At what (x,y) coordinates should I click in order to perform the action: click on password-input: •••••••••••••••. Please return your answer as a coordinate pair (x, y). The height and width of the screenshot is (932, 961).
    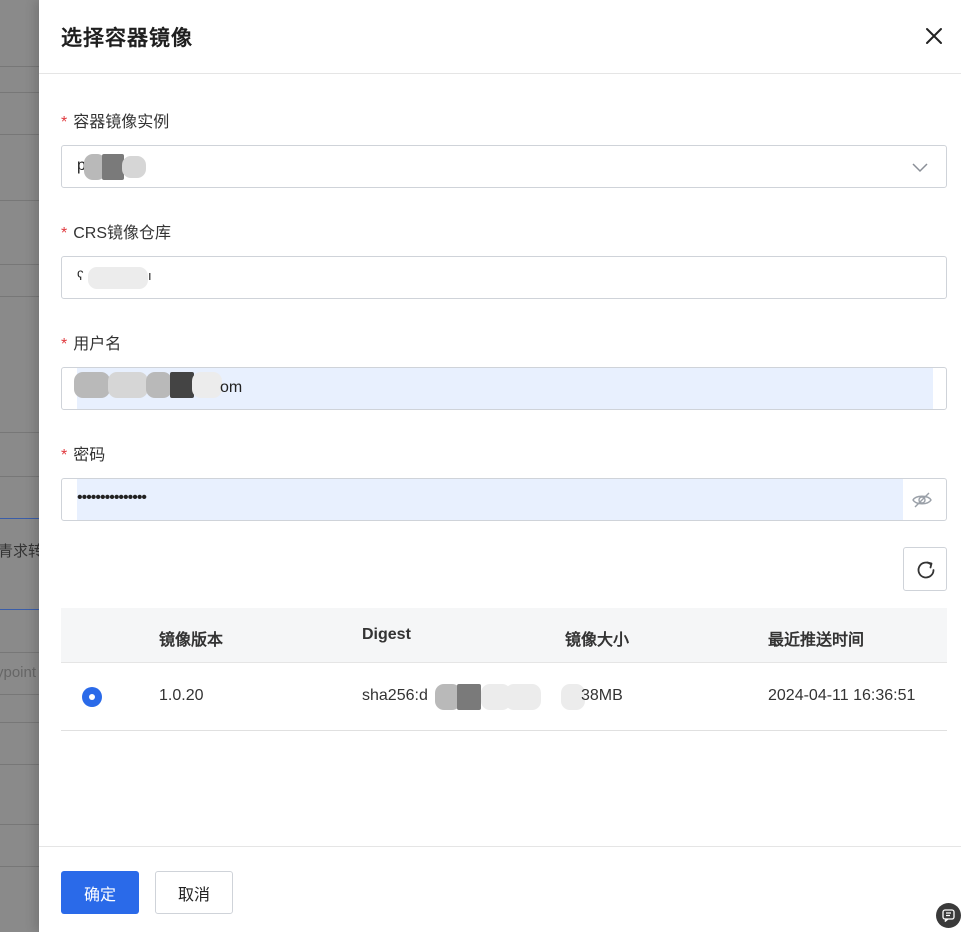
    Looking at the image, I should click on (504, 499).